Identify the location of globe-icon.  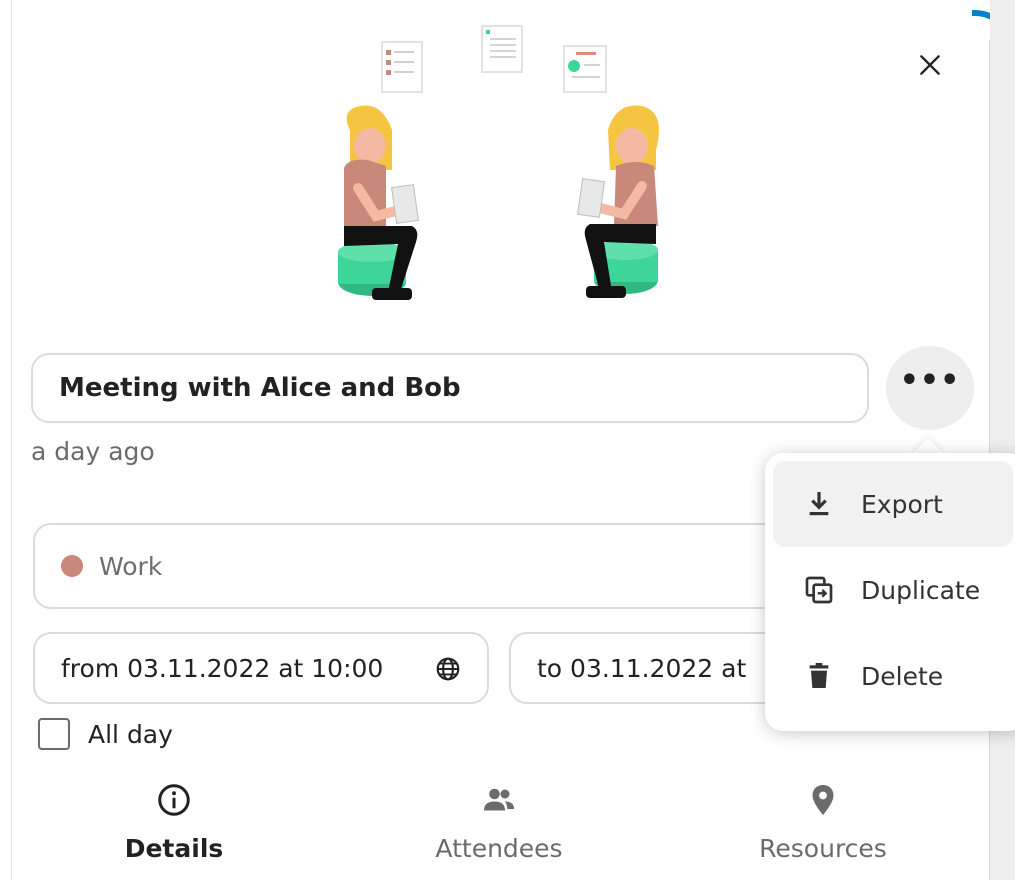
(448, 669).